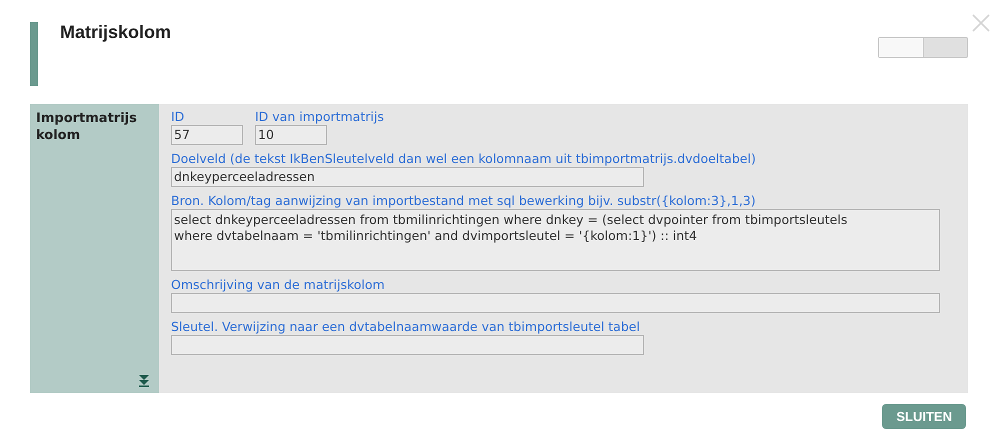 The image size is (1000, 440). Describe the element at coordinates (464, 159) in the screenshot. I see `field-label: Doelveld (de tekst IkBenSleutelveld dan wel een kolomnaam uit tbimportmatrijs.dvdoeltabel)` at that location.